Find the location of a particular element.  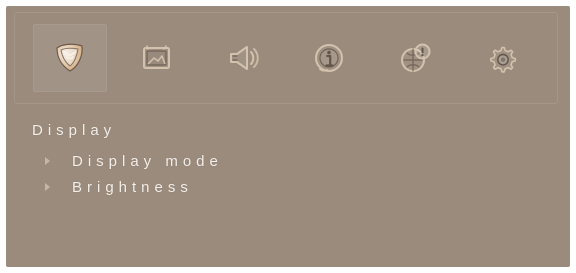

info-icon is located at coordinates (329, 58).